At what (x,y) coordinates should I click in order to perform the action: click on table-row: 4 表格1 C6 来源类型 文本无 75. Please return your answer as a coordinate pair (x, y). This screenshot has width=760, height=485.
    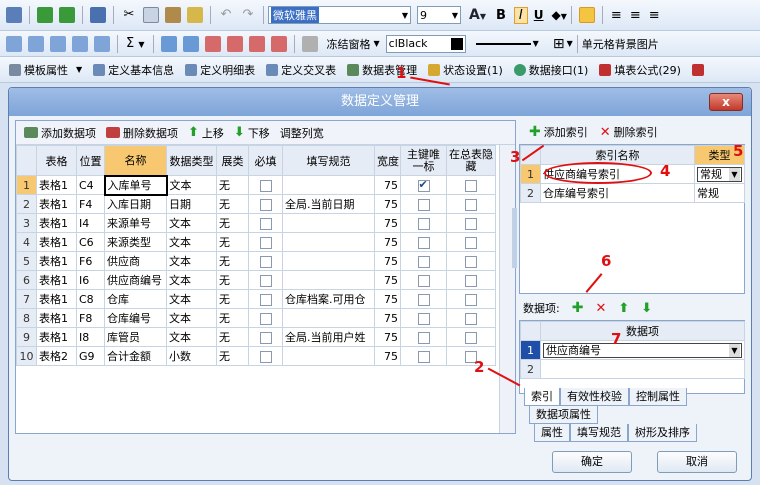
    Looking at the image, I should click on (256, 242).